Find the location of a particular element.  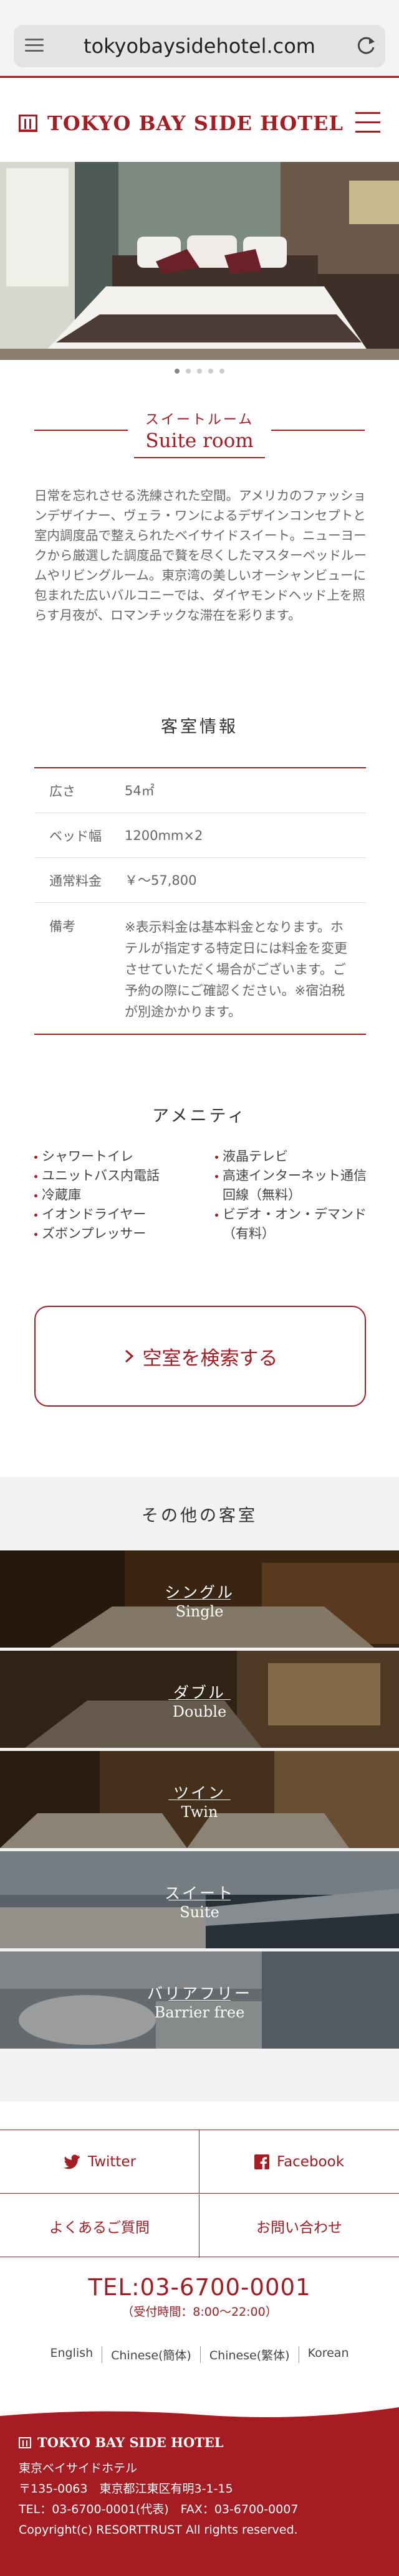

search-button-label: 空室を検索する is located at coordinates (210, 1359).